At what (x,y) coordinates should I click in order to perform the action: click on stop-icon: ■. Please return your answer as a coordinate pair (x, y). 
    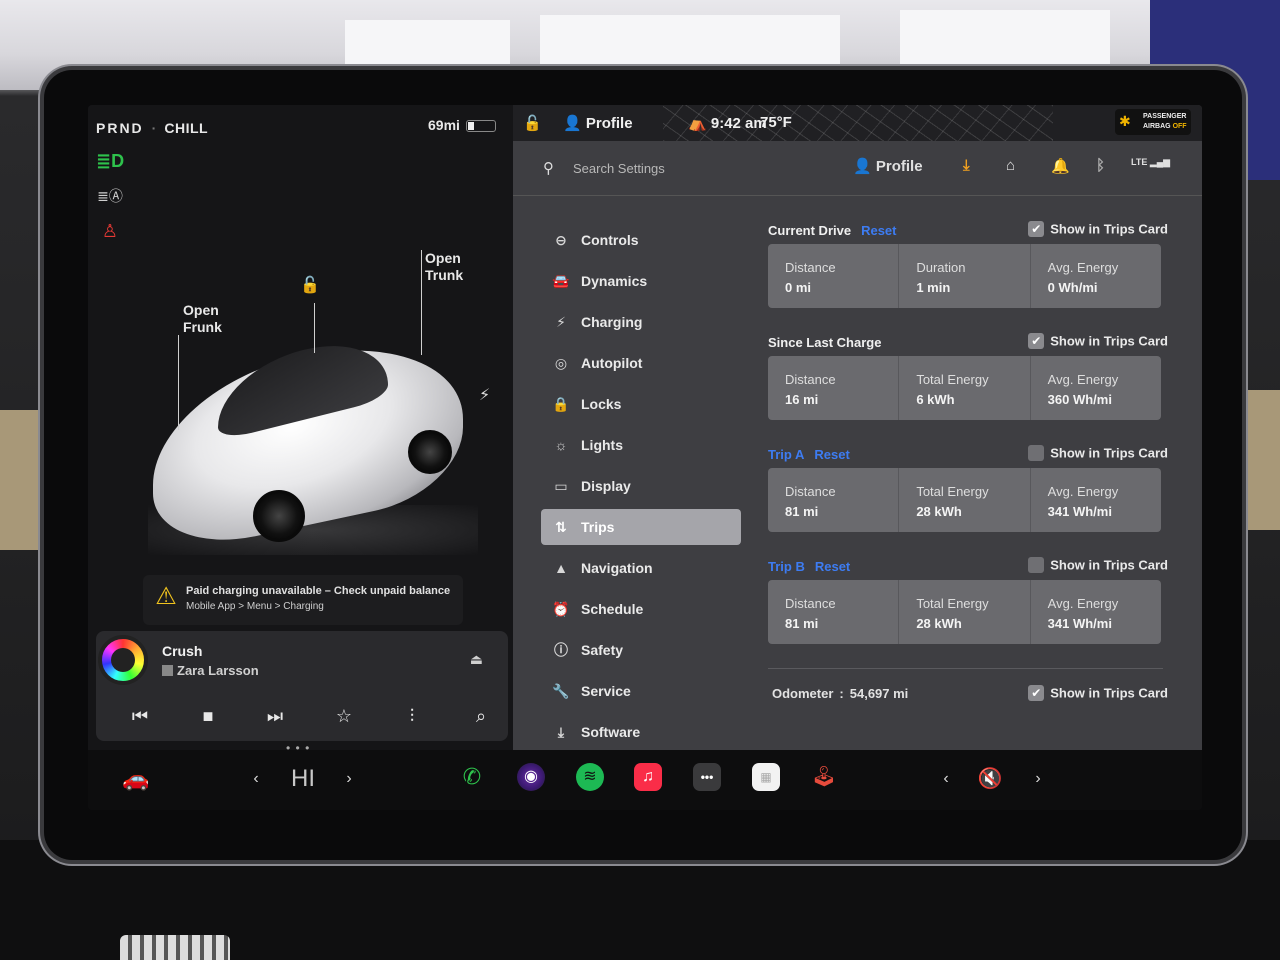
    Looking at the image, I should click on (208, 716).